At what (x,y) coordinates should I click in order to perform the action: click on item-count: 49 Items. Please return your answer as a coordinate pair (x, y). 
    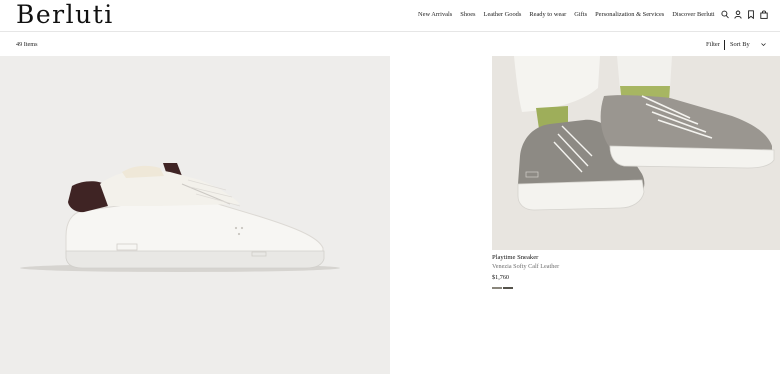
    Looking at the image, I should click on (27, 44).